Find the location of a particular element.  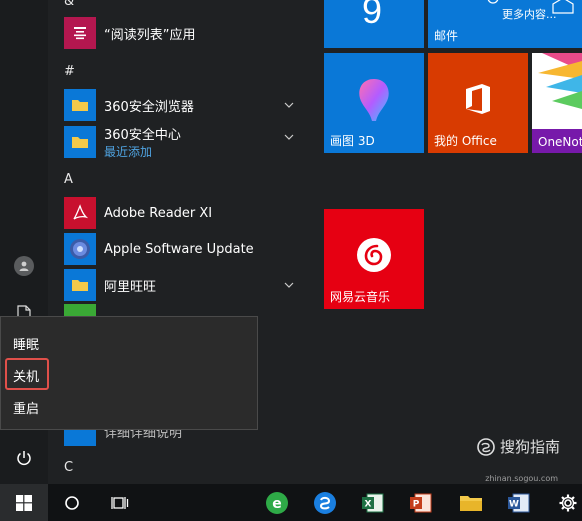

excel-icon: X is located at coordinates (373, 502).